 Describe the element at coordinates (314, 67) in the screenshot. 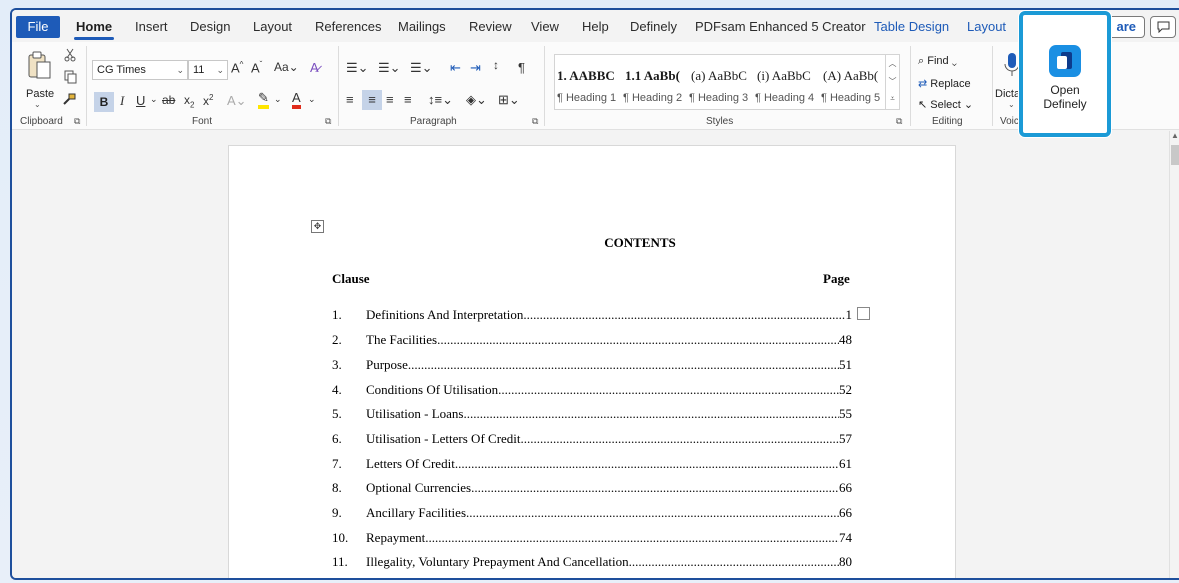

I see `clear-formatting-icon: A̷` at that location.